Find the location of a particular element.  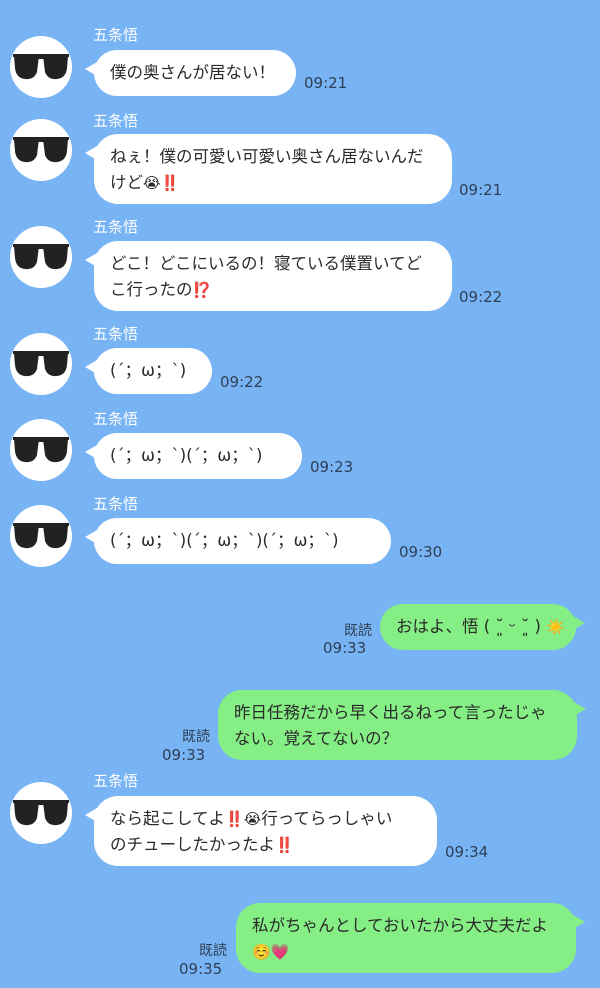

message-bubble: (´；ω；`)(´；ω；`)(´；ω；`) is located at coordinates (238, 541).